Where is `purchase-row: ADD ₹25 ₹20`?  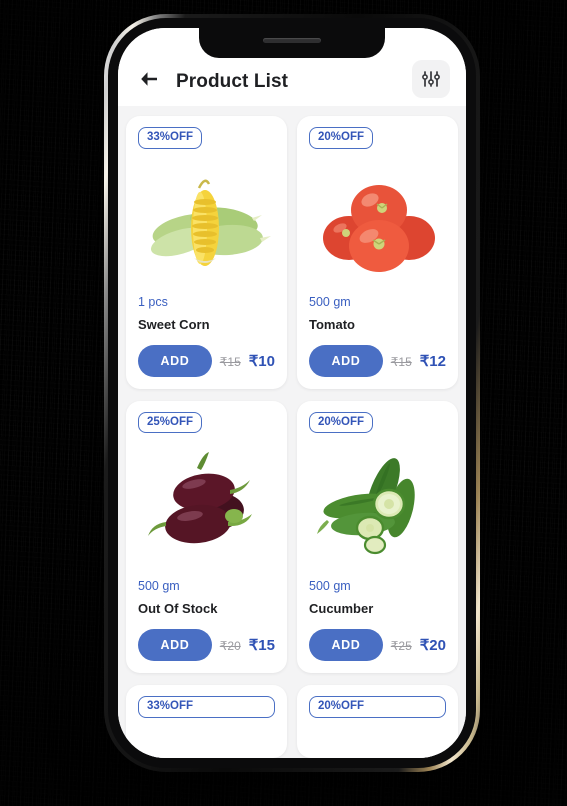
purchase-row: ADD ₹25 ₹20 is located at coordinates (377, 645).